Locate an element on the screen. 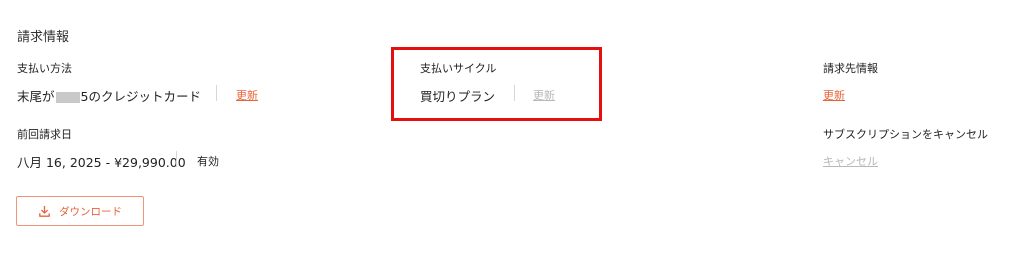 Image resolution: width=1024 pixels, height=253 pixels. billing-address-label: 請求先情報 is located at coordinates (850, 68).